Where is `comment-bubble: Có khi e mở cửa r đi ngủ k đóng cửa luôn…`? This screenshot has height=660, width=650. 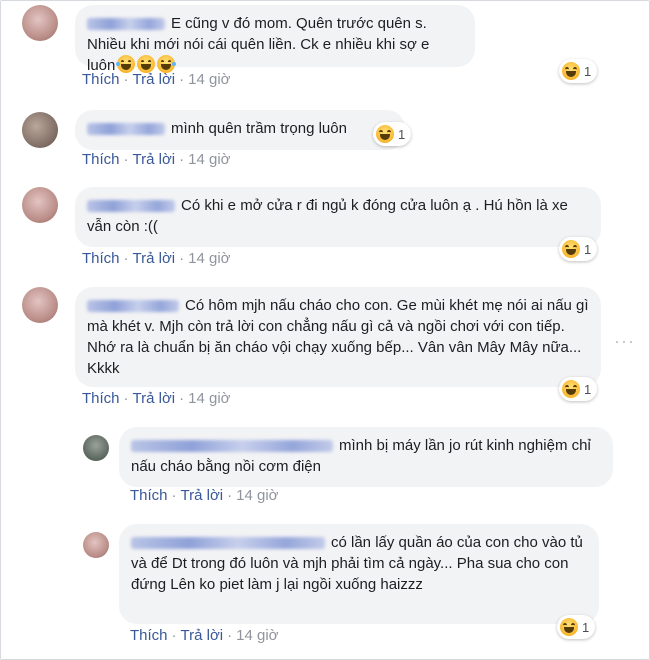
comment-bubble: Có khi e mở cửa r đi ngủ k đóng cửa luôn… is located at coordinates (338, 217).